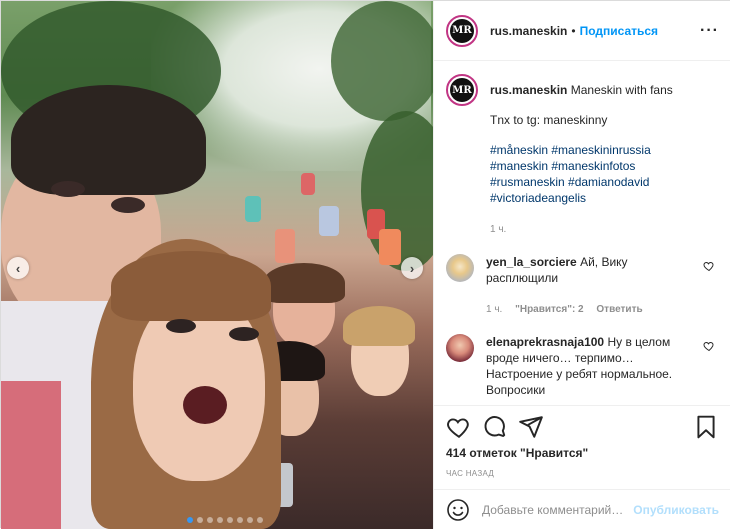 The image size is (730, 529). What do you see at coordinates (621, 90) in the screenshot?
I see `caption-text: Maneskin with fans` at bounding box center [621, 90].